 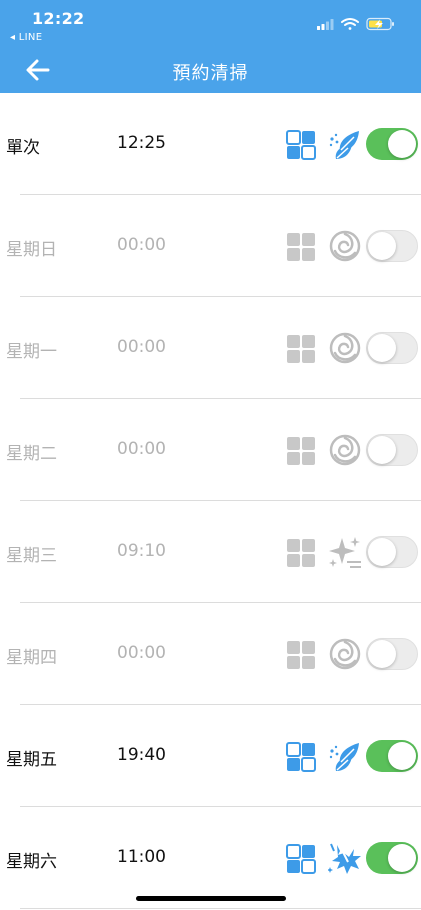 I want to click on wifi-icon, so click(x=350, y=24).